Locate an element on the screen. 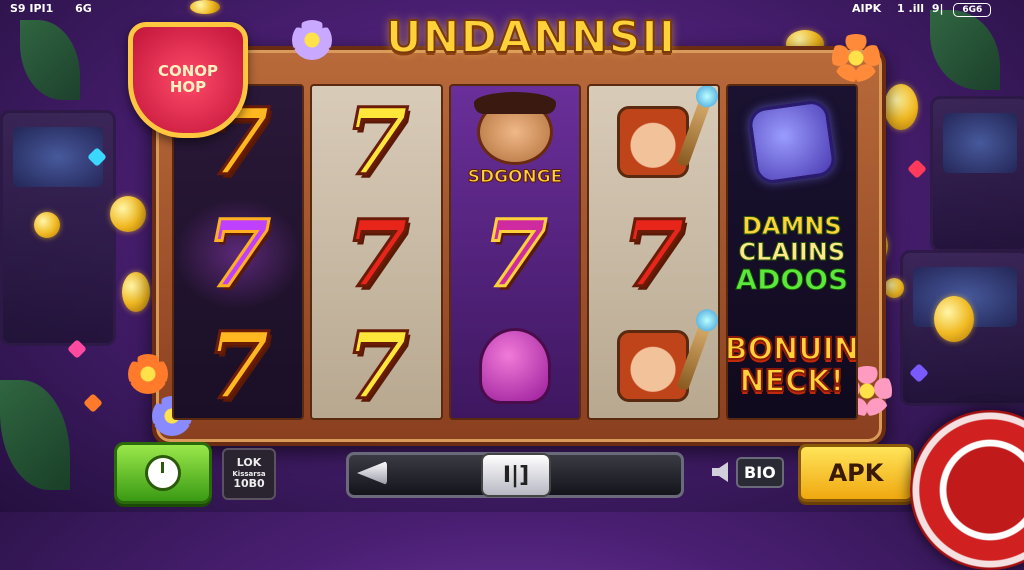 Image resolution: width=1024 pixels, height=570 pixels. bet-info-line-3: 10B0 is located at coordinates (249, 484).